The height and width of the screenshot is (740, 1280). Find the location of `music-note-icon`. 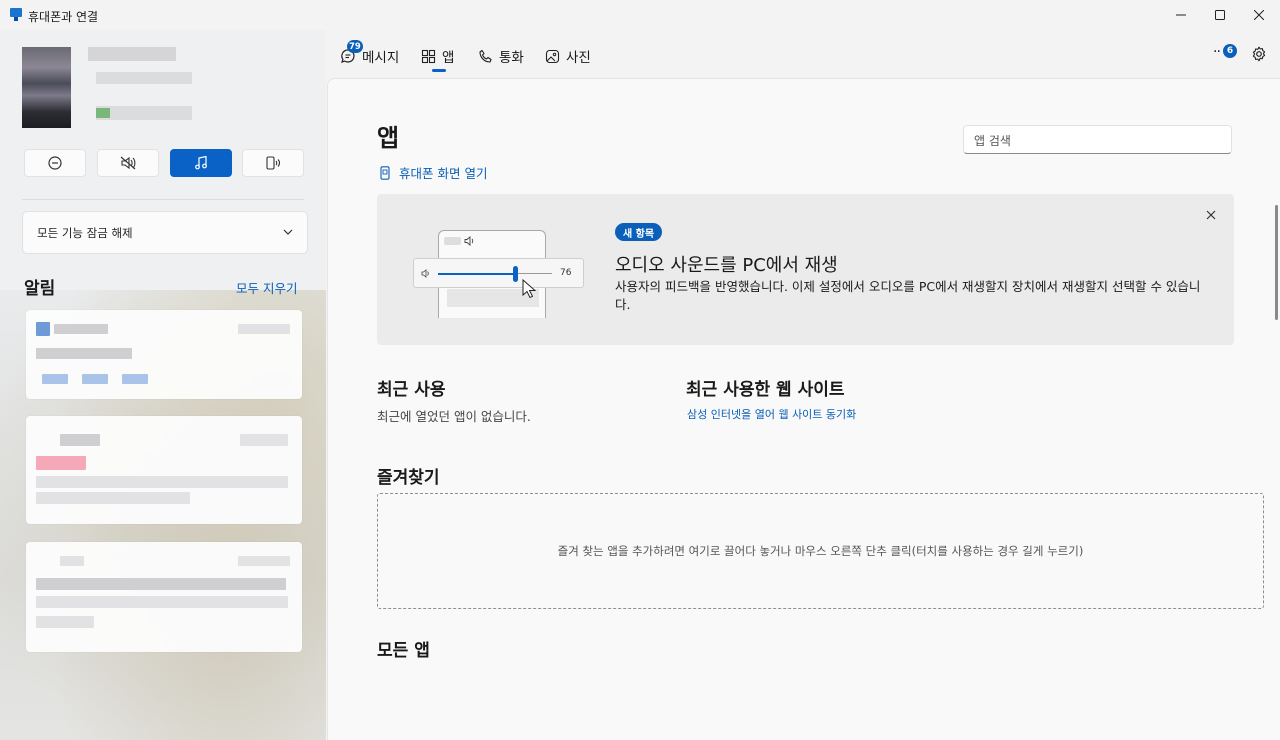

music-note-icon is located at coordinates (201, 163).